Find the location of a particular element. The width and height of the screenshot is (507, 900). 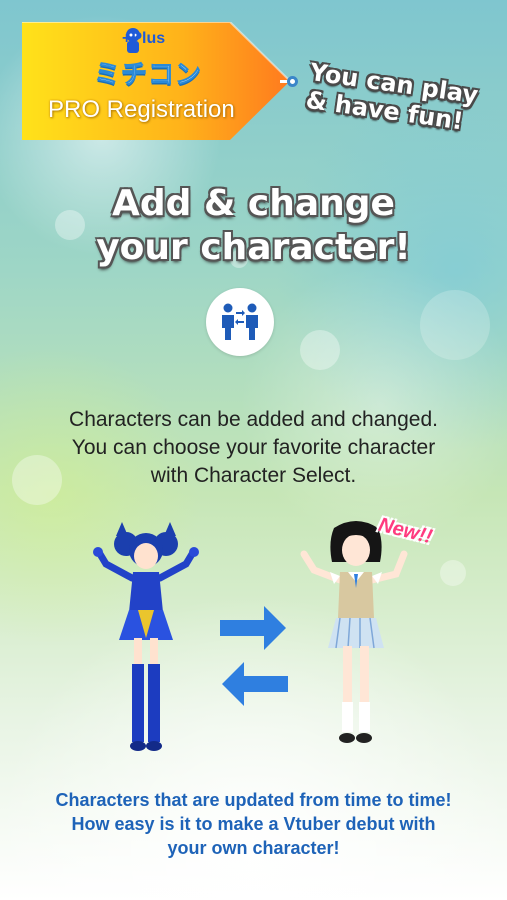

heading-line-1: Add & change is located at coordinates (253, 203).